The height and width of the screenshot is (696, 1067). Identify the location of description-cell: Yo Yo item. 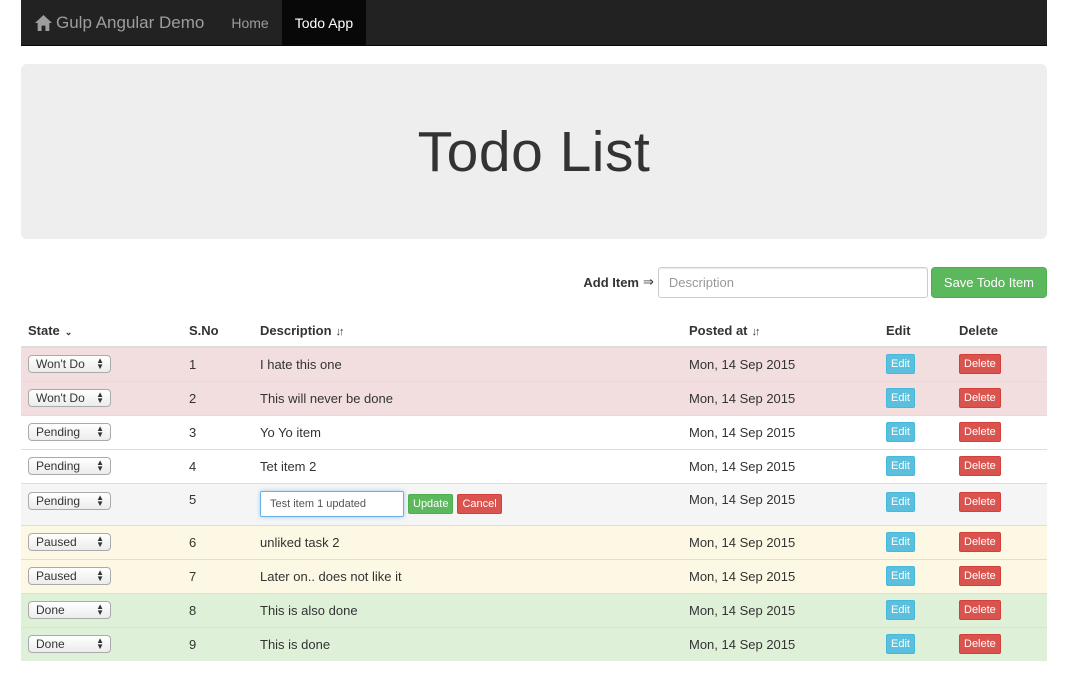
(467, 431).